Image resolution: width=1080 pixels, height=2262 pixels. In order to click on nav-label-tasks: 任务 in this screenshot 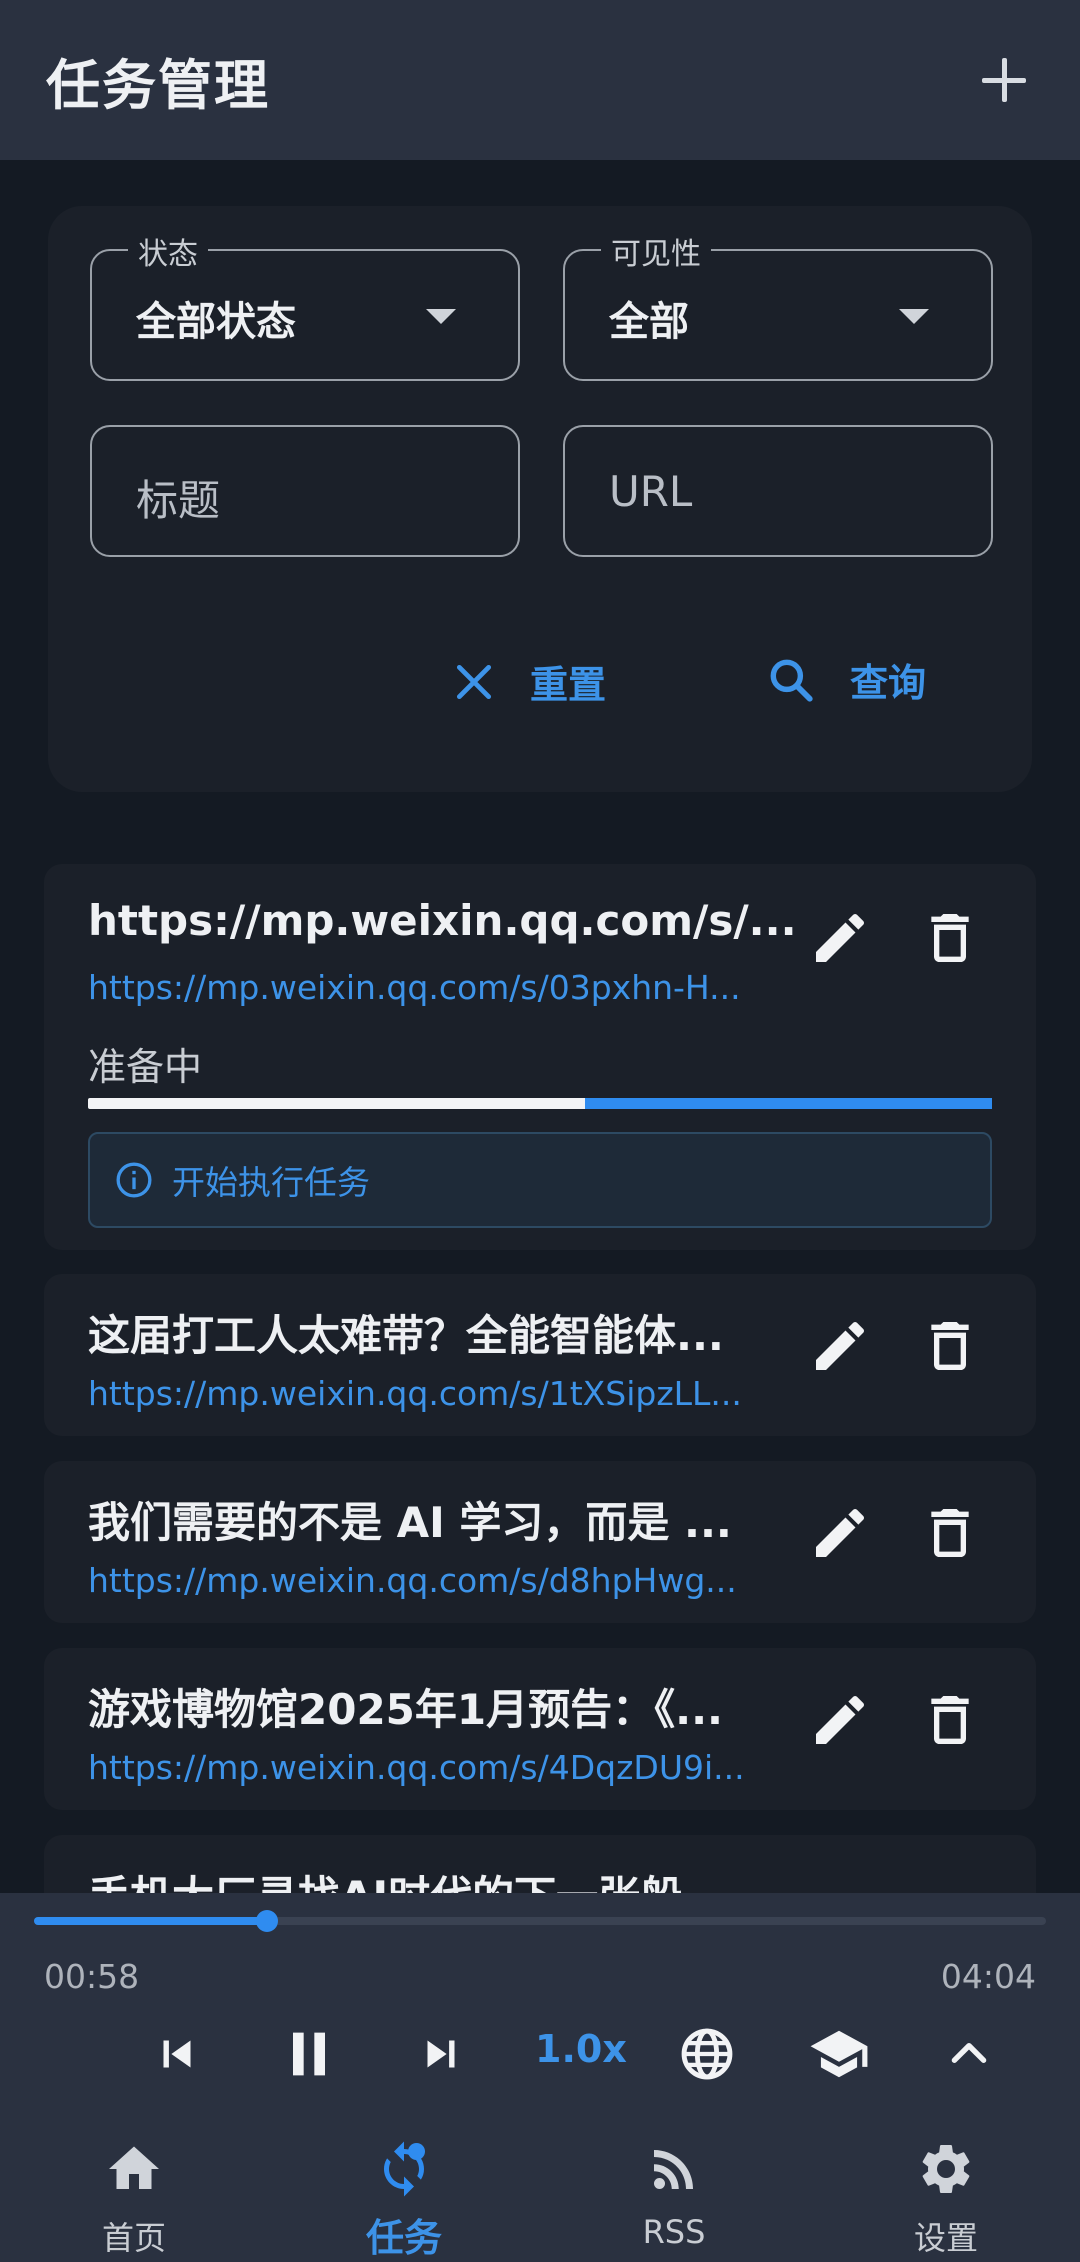, I will do `click(403, 2238)`.